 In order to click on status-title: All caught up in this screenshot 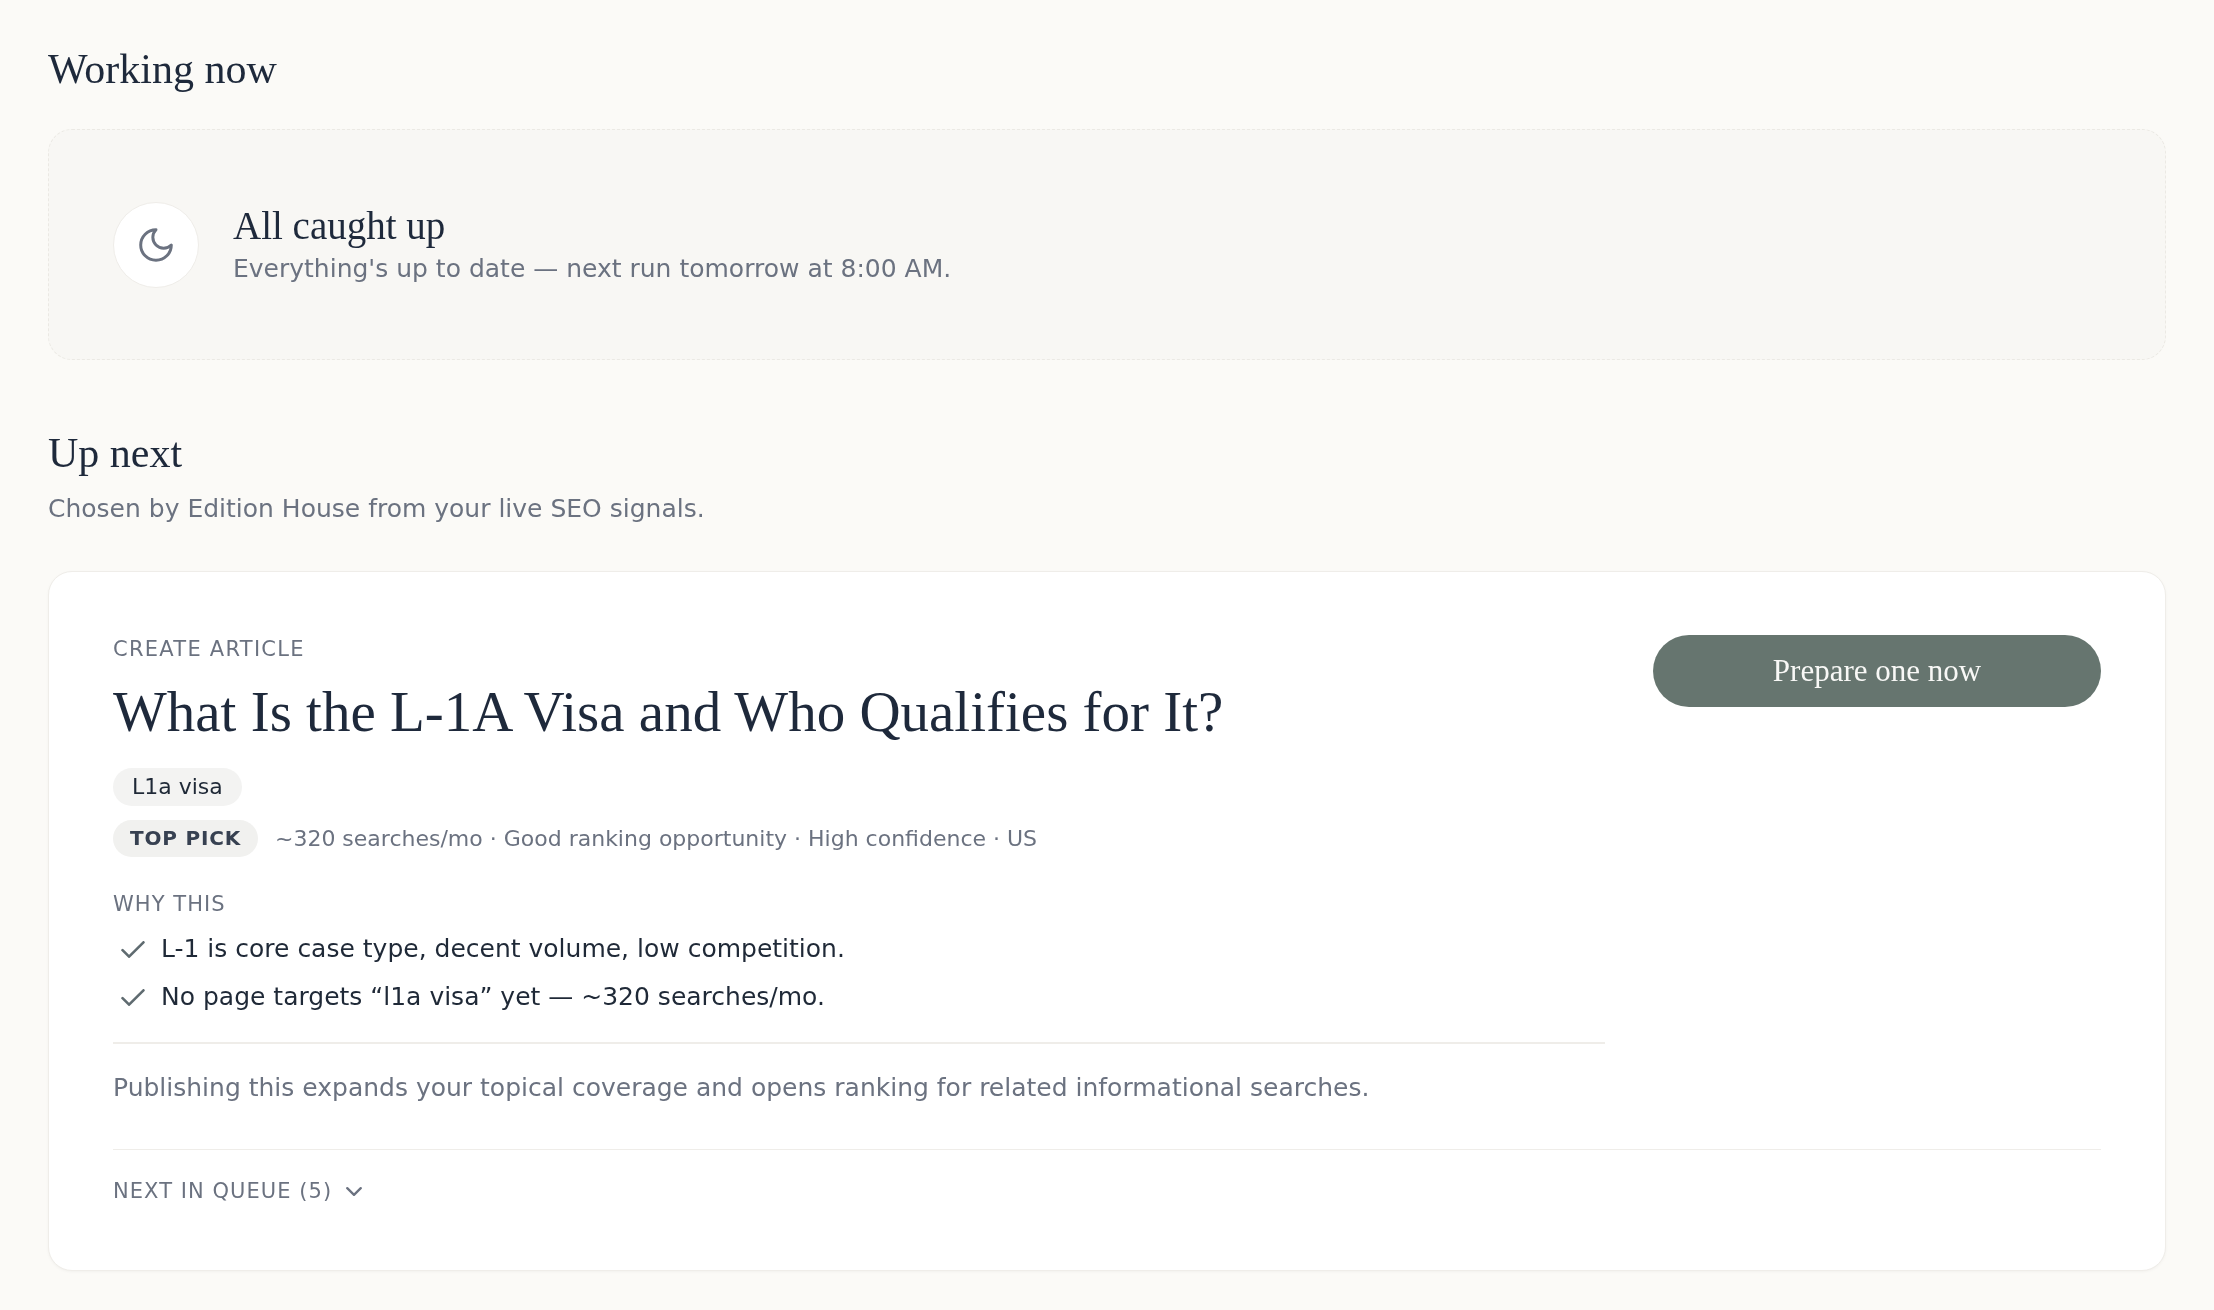, I will do `click(339, 225)`.